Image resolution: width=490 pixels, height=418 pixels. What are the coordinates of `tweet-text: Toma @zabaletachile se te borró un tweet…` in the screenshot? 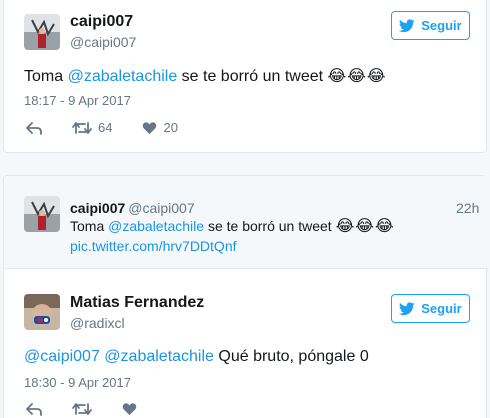 It's located at (205, 76).